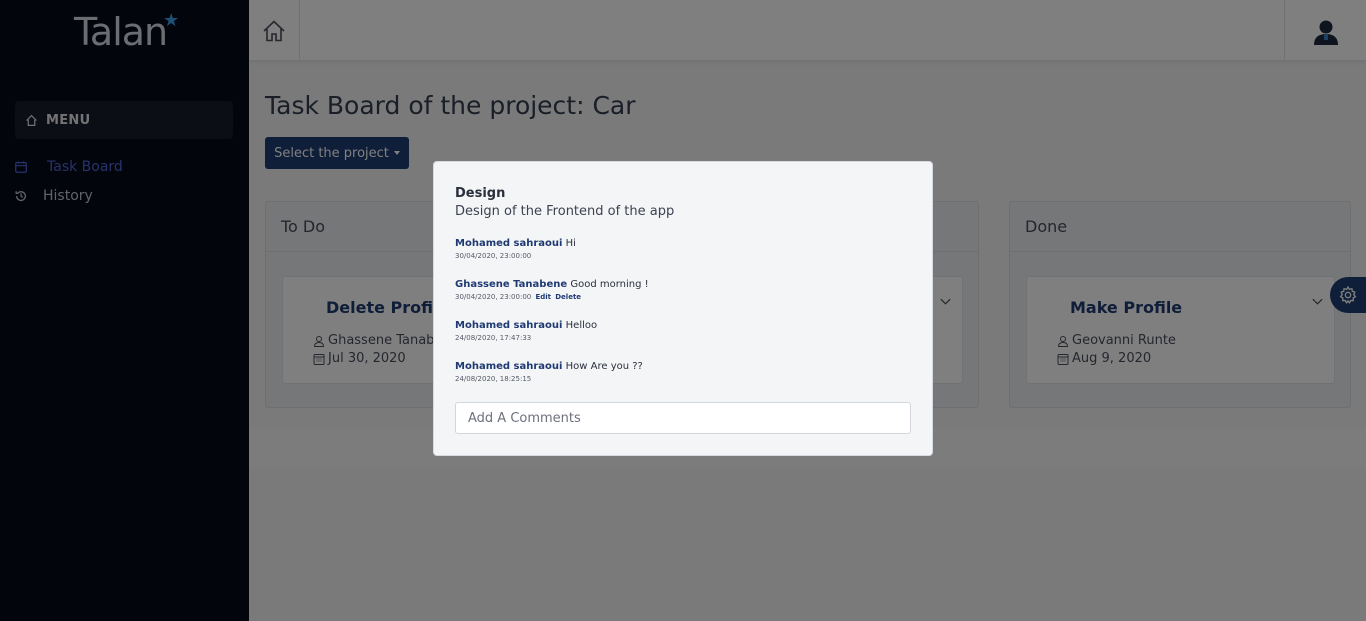  Describe the element at coordinates (609, 284) in the screenshot. I see `comment-text: Good morning !` at that location.